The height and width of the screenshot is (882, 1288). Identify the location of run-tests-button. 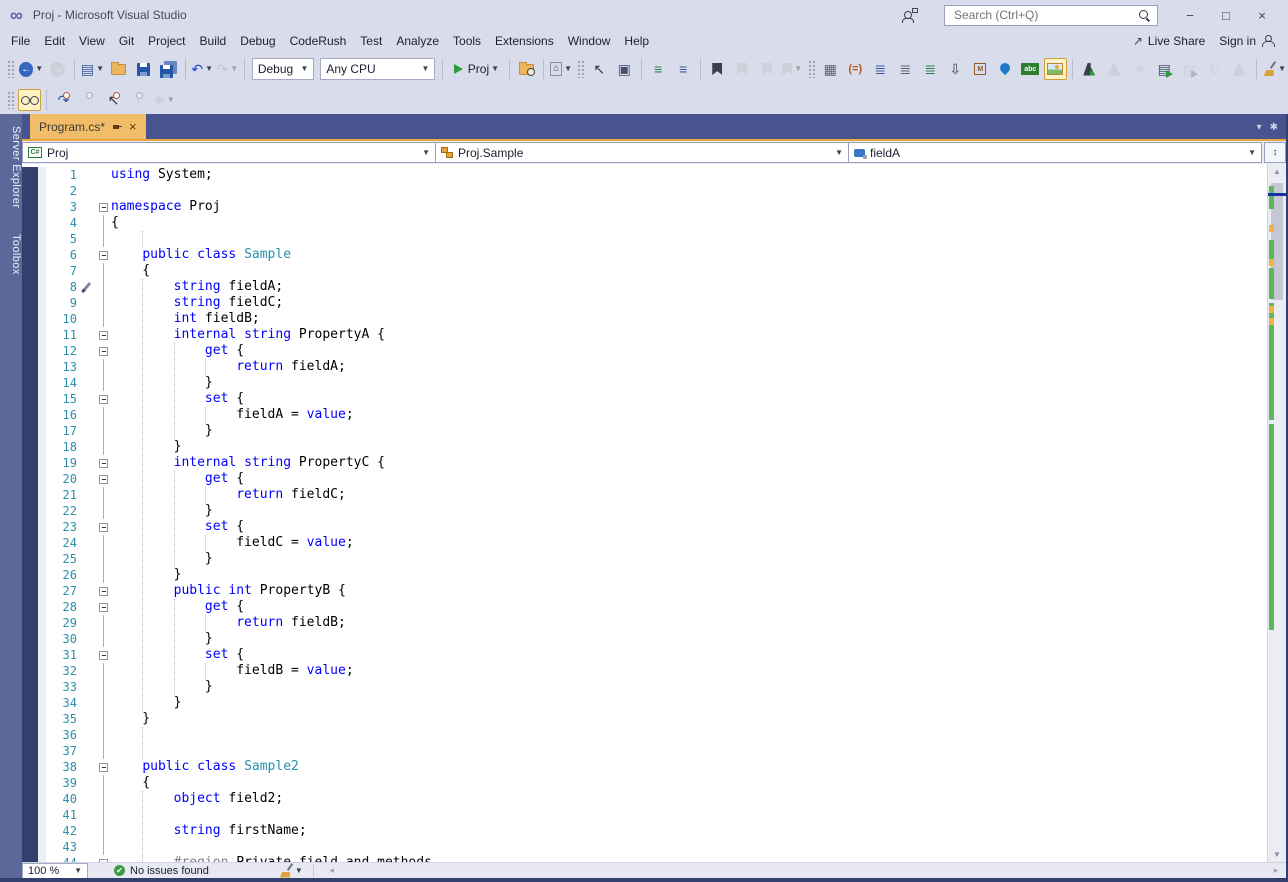
(1089, 69).